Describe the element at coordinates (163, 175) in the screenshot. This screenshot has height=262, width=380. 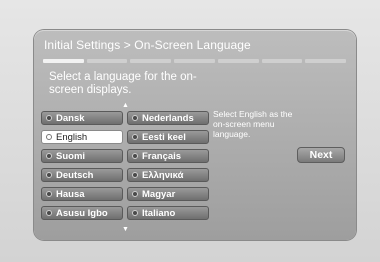
I see `language-label: Ελληνικά` at that location.